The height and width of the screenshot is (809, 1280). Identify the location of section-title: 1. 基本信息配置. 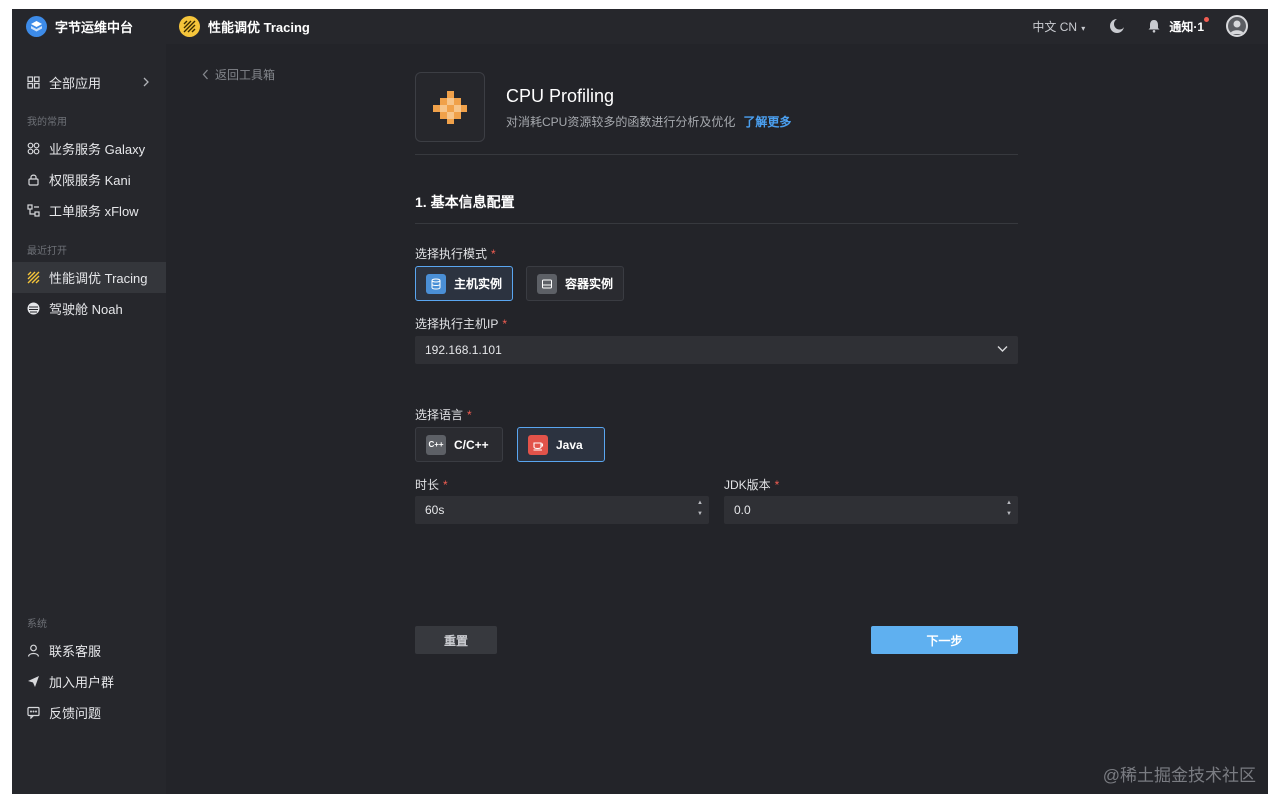
(465, 202).